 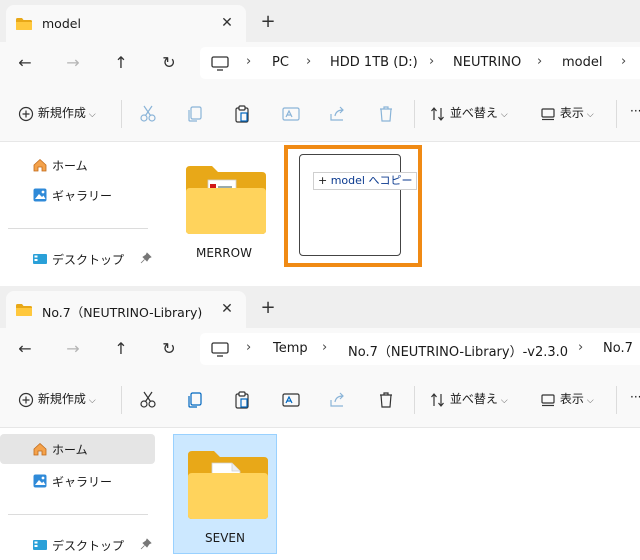 I want to click on command-bar: 新規作成⌵ 並べ替え⌵ 表示⌵ ···, so click(x=320, y=399).